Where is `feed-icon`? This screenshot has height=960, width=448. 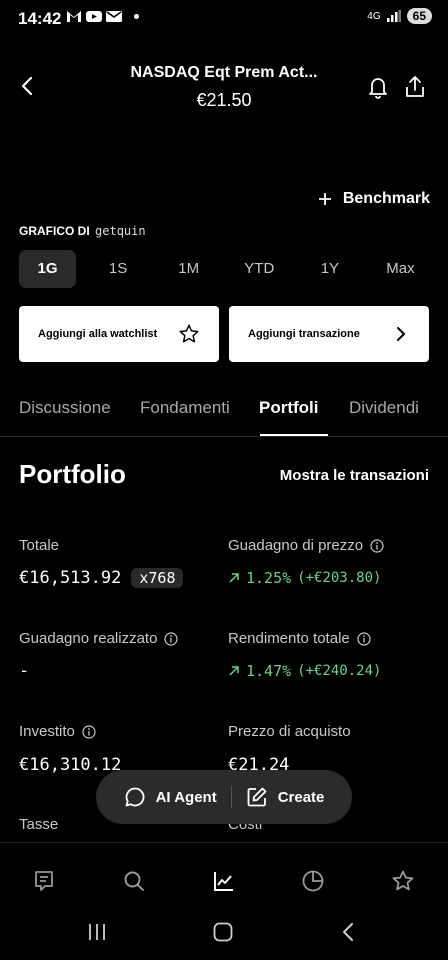
feed-icon is located at coordinates (44, 881).